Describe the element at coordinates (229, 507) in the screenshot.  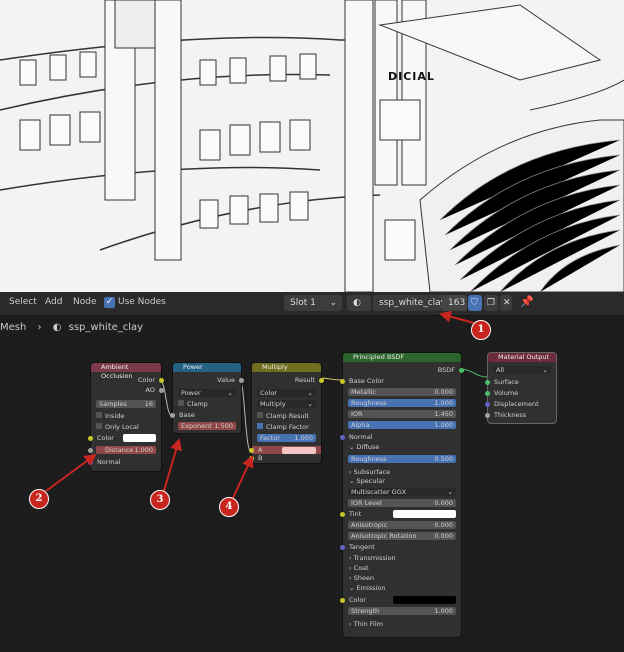
I see `annotation-badge-4: 4` at that location.